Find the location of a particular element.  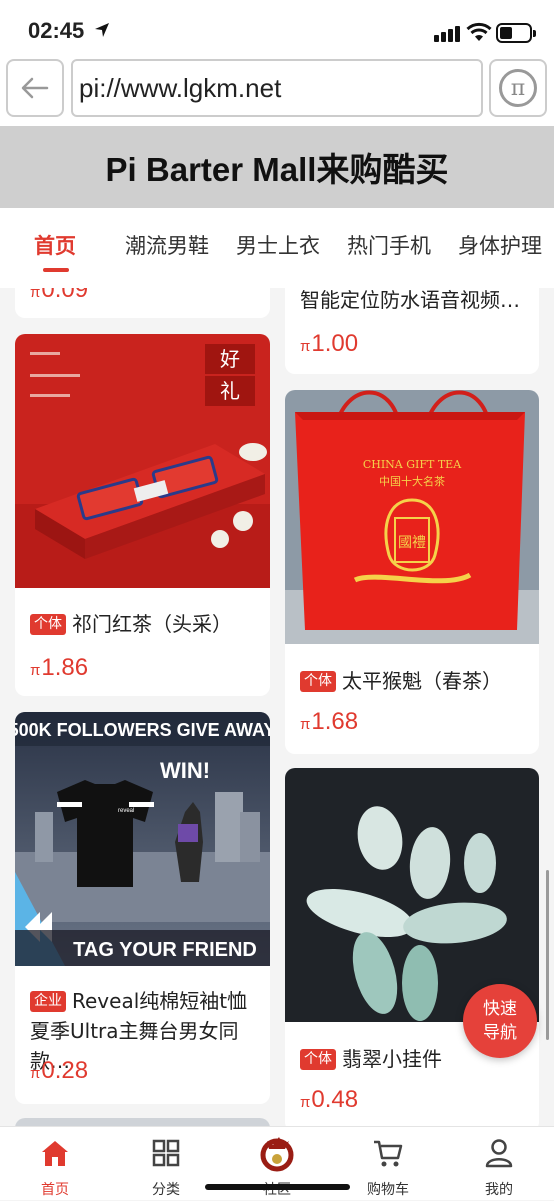

tab-mens-tops: 男士上衣 is located at coordinates (278, 245).